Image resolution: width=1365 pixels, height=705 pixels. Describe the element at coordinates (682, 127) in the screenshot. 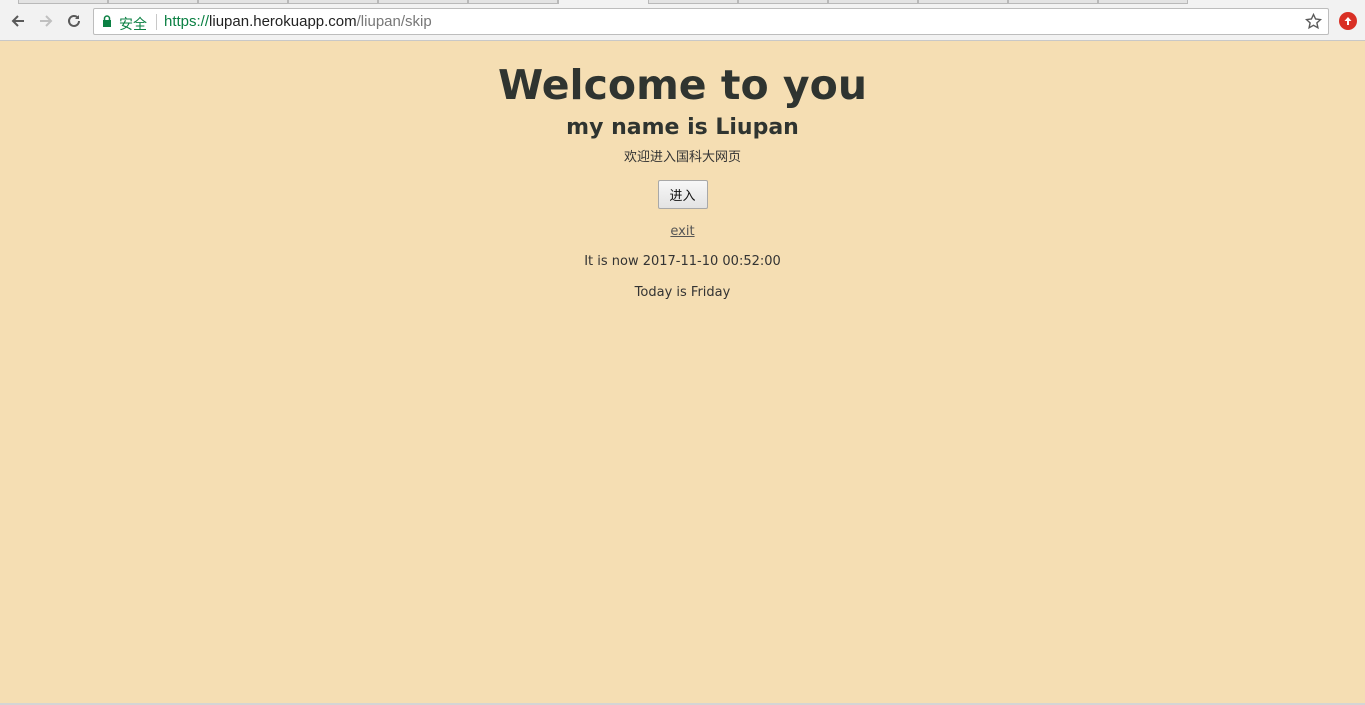

I see `page-subtitle: my name is Liupan` at that location.